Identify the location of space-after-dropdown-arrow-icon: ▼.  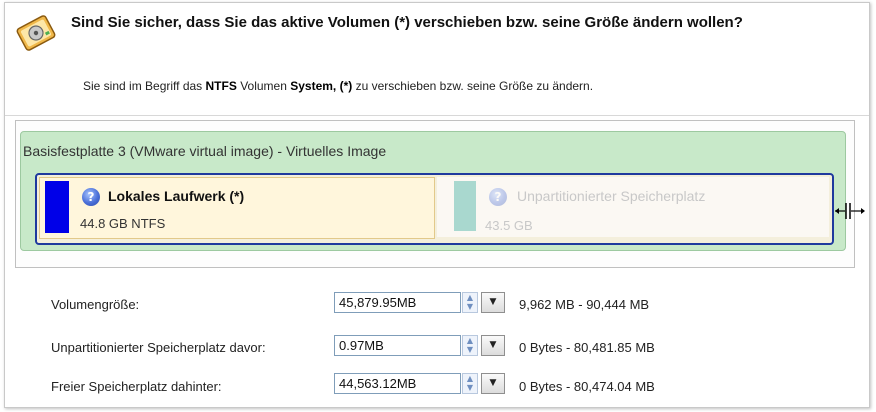
(493, 383).